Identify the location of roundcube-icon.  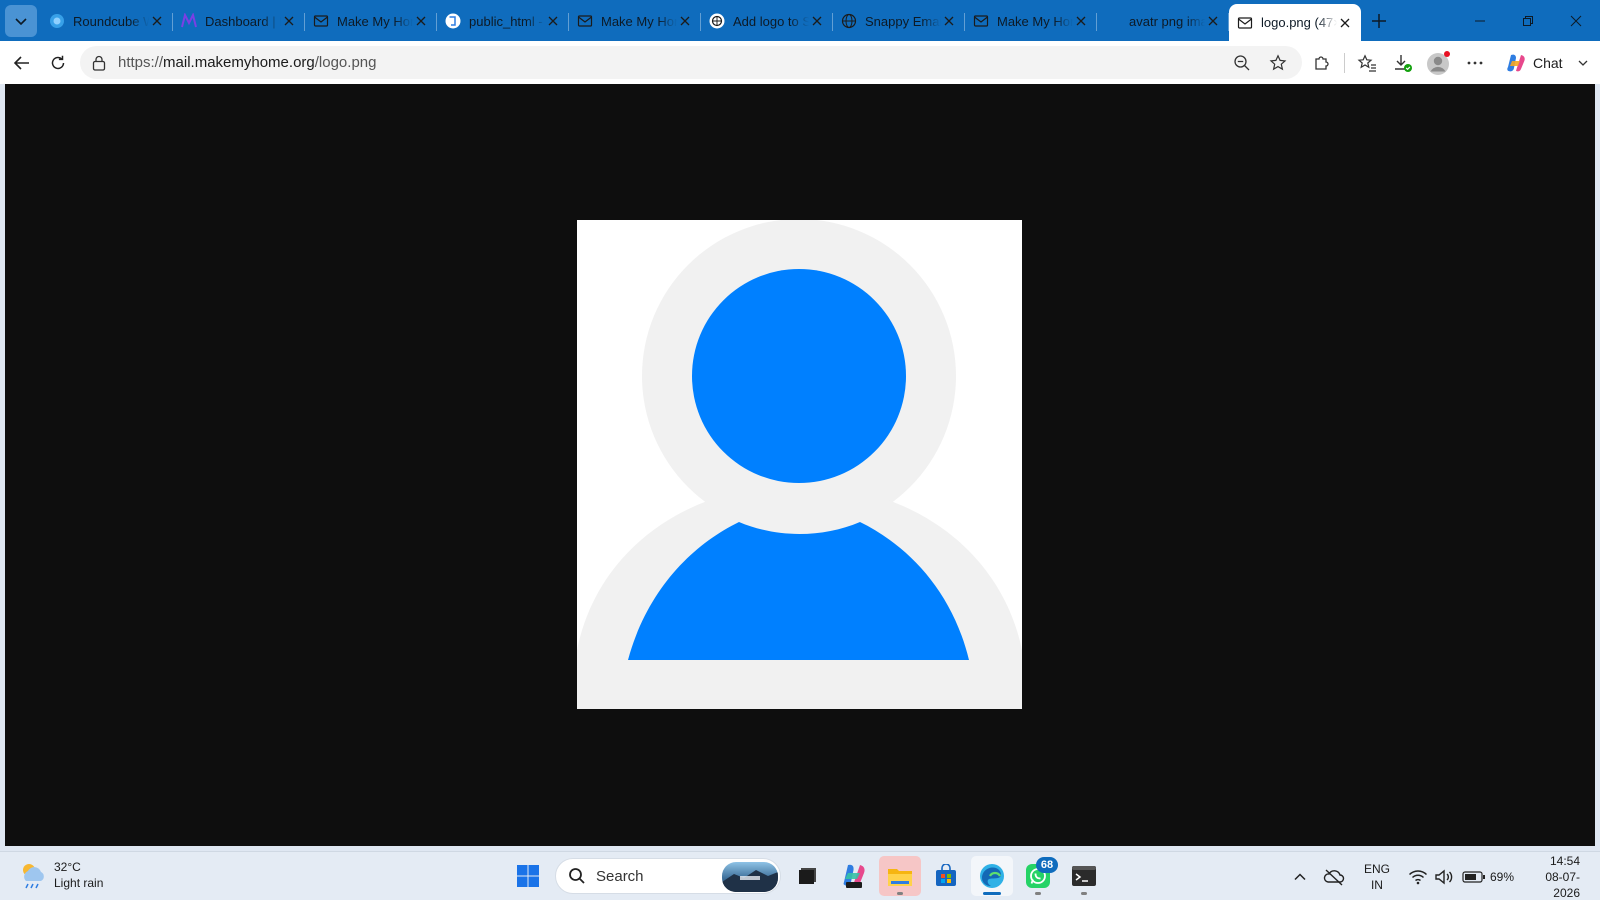
(57, 21).